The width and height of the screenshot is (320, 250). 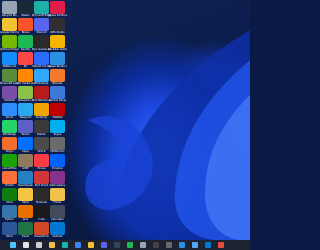 I want to click on desktop-icon: Minecraft Launcher, so click(x=9, y=77).